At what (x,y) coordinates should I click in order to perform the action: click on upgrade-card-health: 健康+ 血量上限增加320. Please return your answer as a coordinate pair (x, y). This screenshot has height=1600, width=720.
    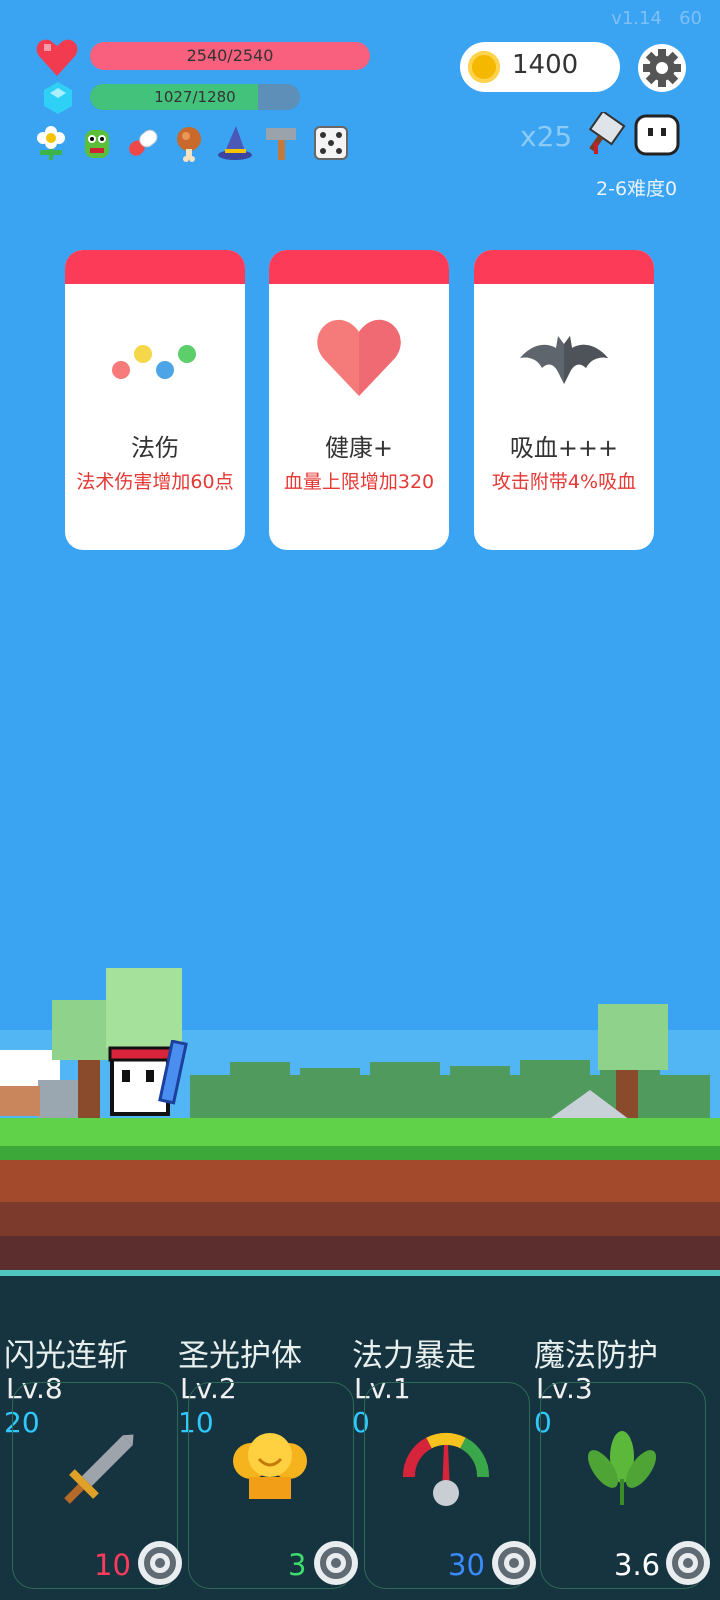
    Looking at the image, I should click on (359, 400).